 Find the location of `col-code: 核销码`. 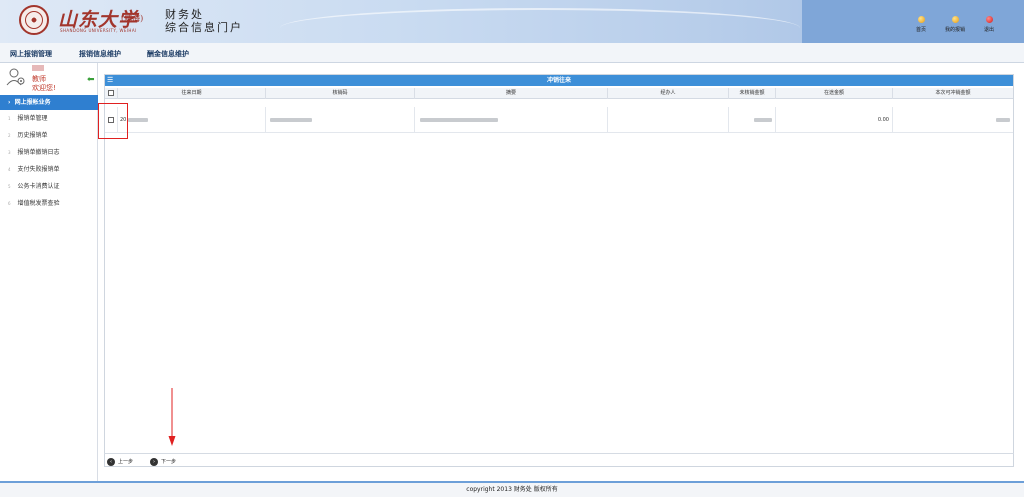

col-code: 核销码 is located at coordinates (339, 93).